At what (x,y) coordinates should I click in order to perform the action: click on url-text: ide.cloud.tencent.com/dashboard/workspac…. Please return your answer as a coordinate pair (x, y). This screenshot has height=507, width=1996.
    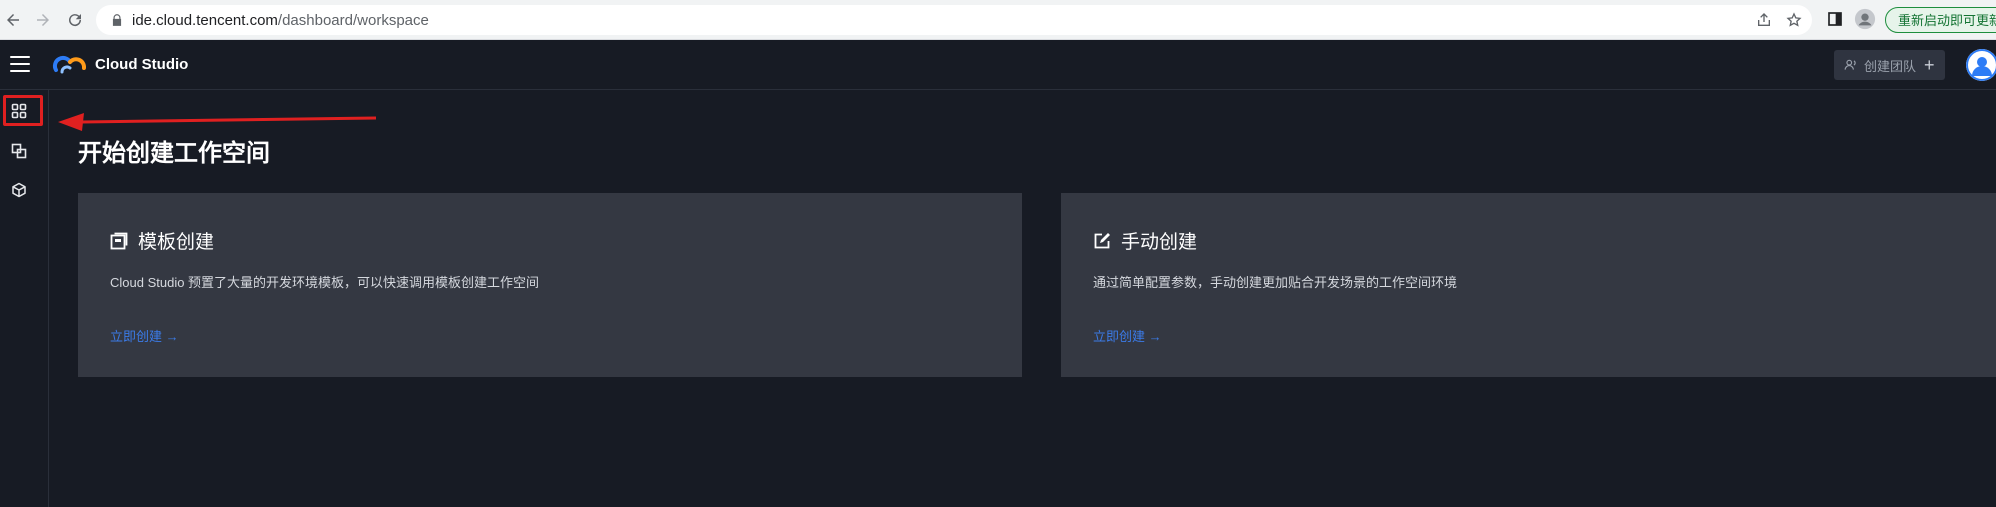
    Looking at the image, I should click on (280, 20).